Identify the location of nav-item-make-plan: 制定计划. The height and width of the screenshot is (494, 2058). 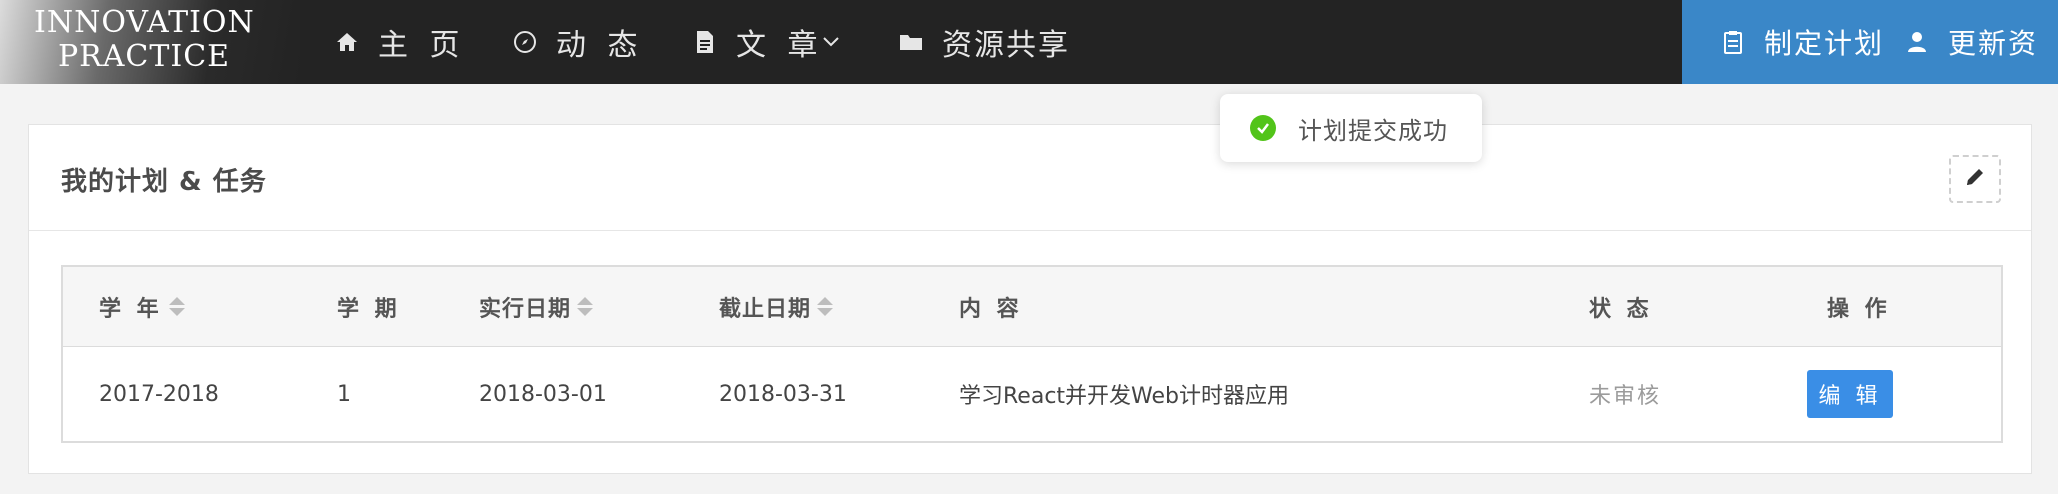
(1802, 42).